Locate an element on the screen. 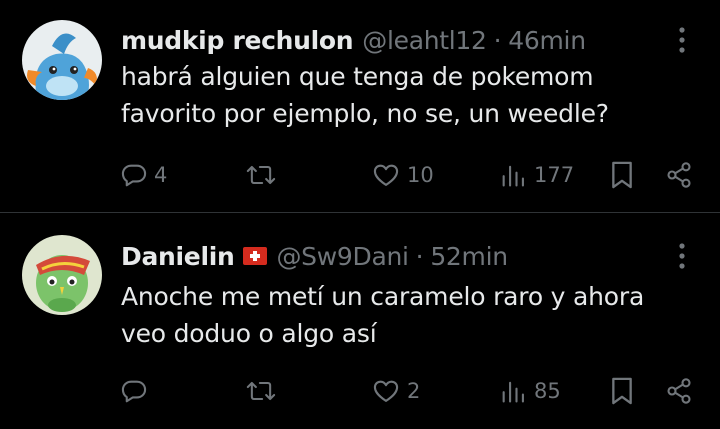 This screenshot has height=429, width=720. action-bar: 2 85 is located at coordinates (360, 391).